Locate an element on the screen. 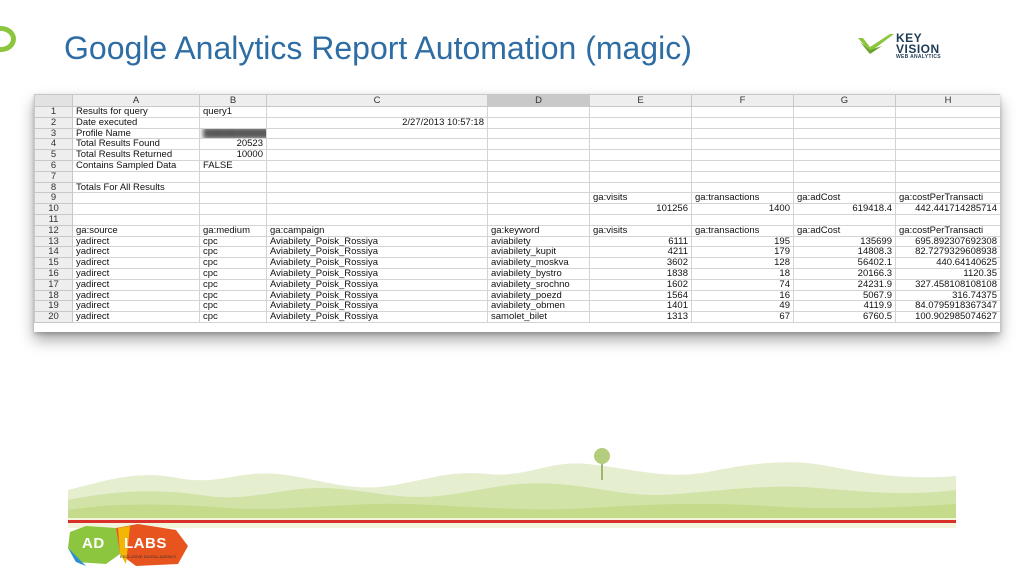 This screenshot has width=1024, height=576. cell-b7 is located at coordinates (233, 176).